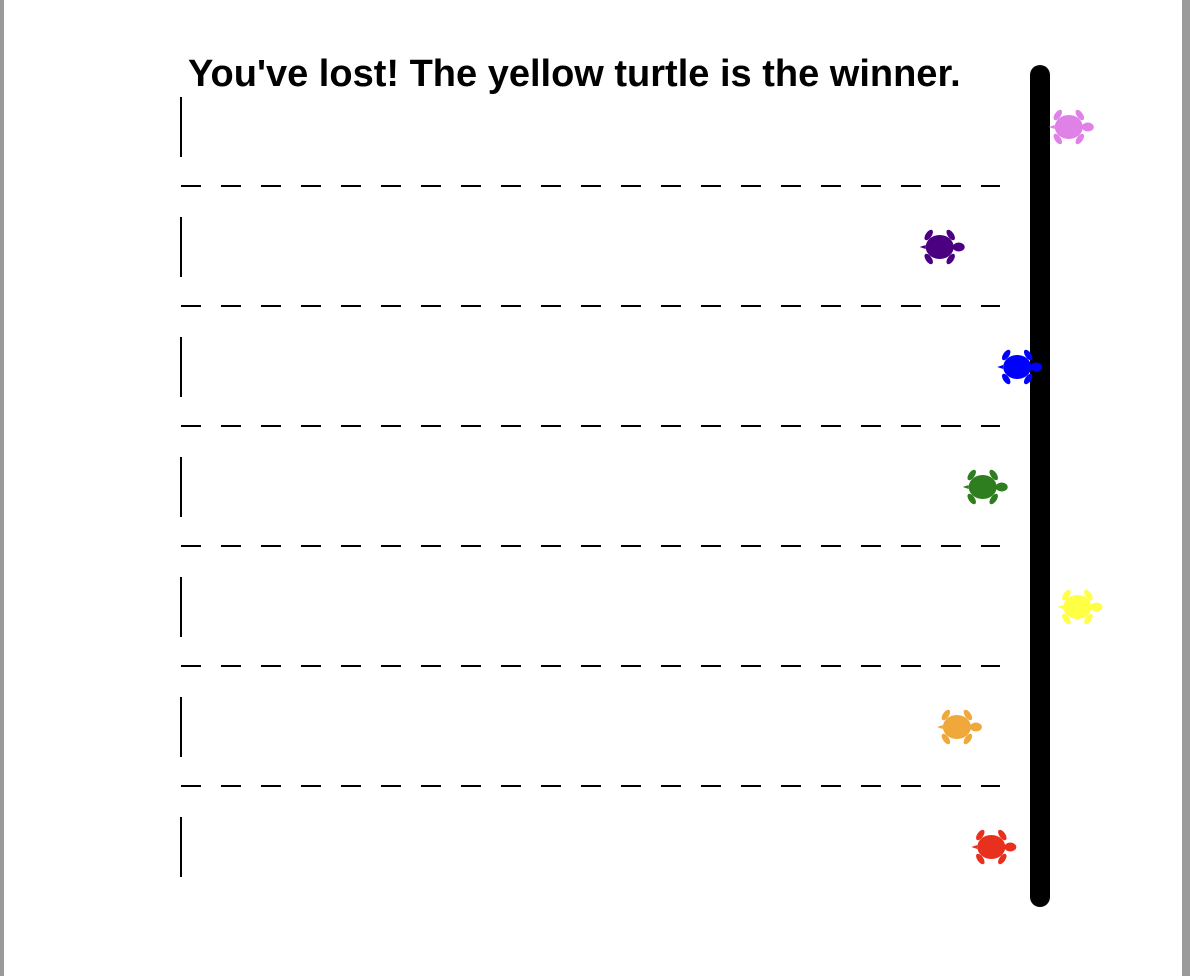  Describe the element at coordinates (1080, 607) in the screenshot. I see `turtle-yellow` at that location.